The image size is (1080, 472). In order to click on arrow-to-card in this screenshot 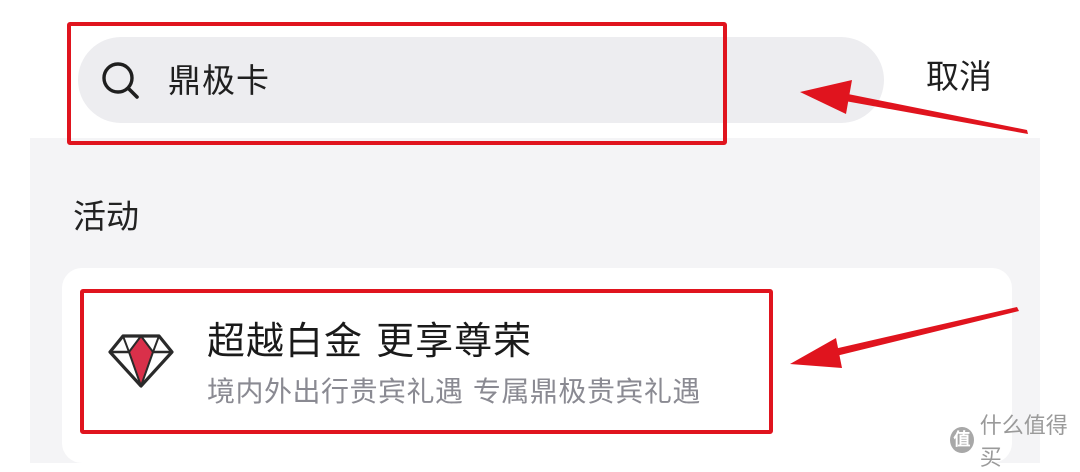, I will do `click(904, 337)`.